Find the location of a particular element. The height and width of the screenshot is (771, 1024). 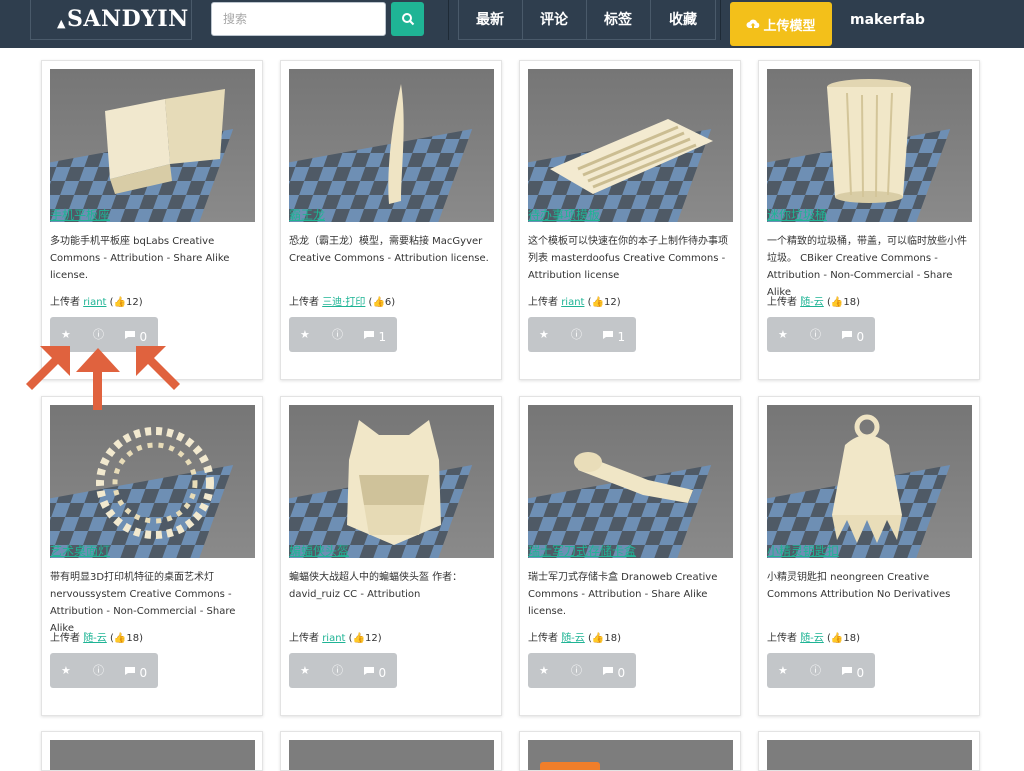

search-button is located at coordinates (407, 19).